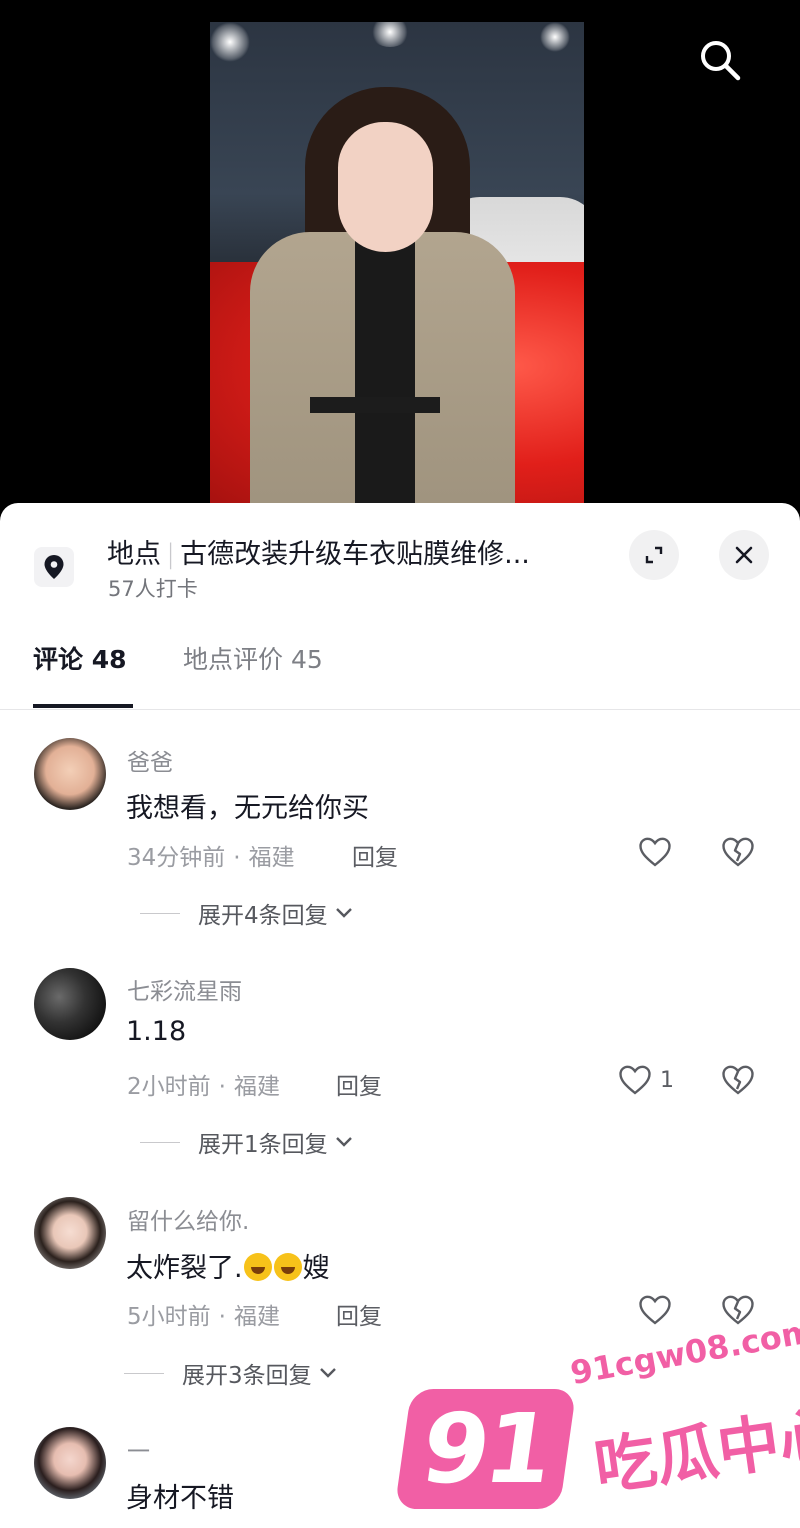 This screenshot has width=800, height=1528. What do you see at coordinates (253, 658) in the screenshot?
I see `tab-location-reviews: 地点评价 45` at bounding box center [253, 658].